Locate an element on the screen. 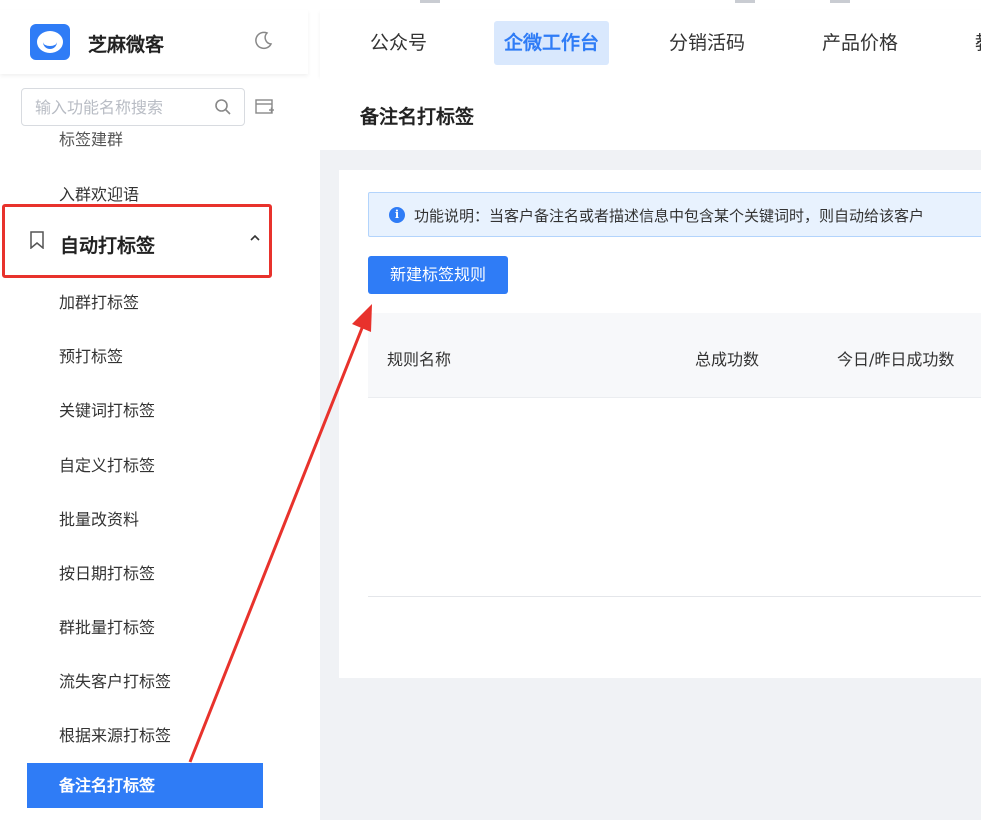  brand-header: 芝麻微客 is located at coordinates (154, 42).